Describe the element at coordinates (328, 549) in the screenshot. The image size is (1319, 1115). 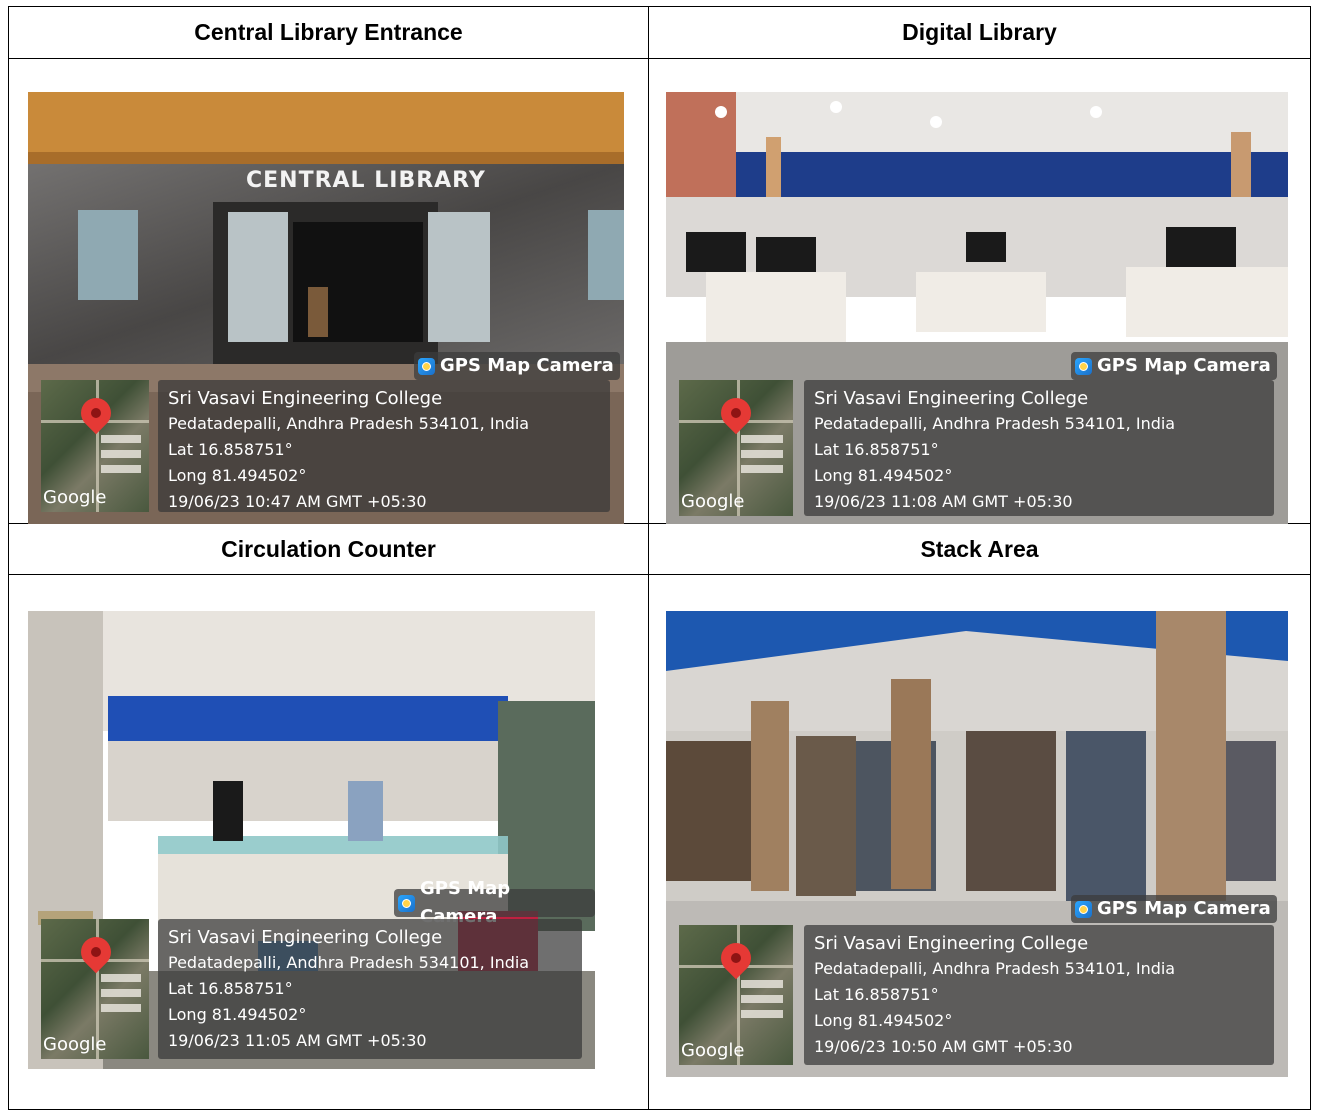
I see `cell-title-circulation-counter: Circulation Counter` at that location.